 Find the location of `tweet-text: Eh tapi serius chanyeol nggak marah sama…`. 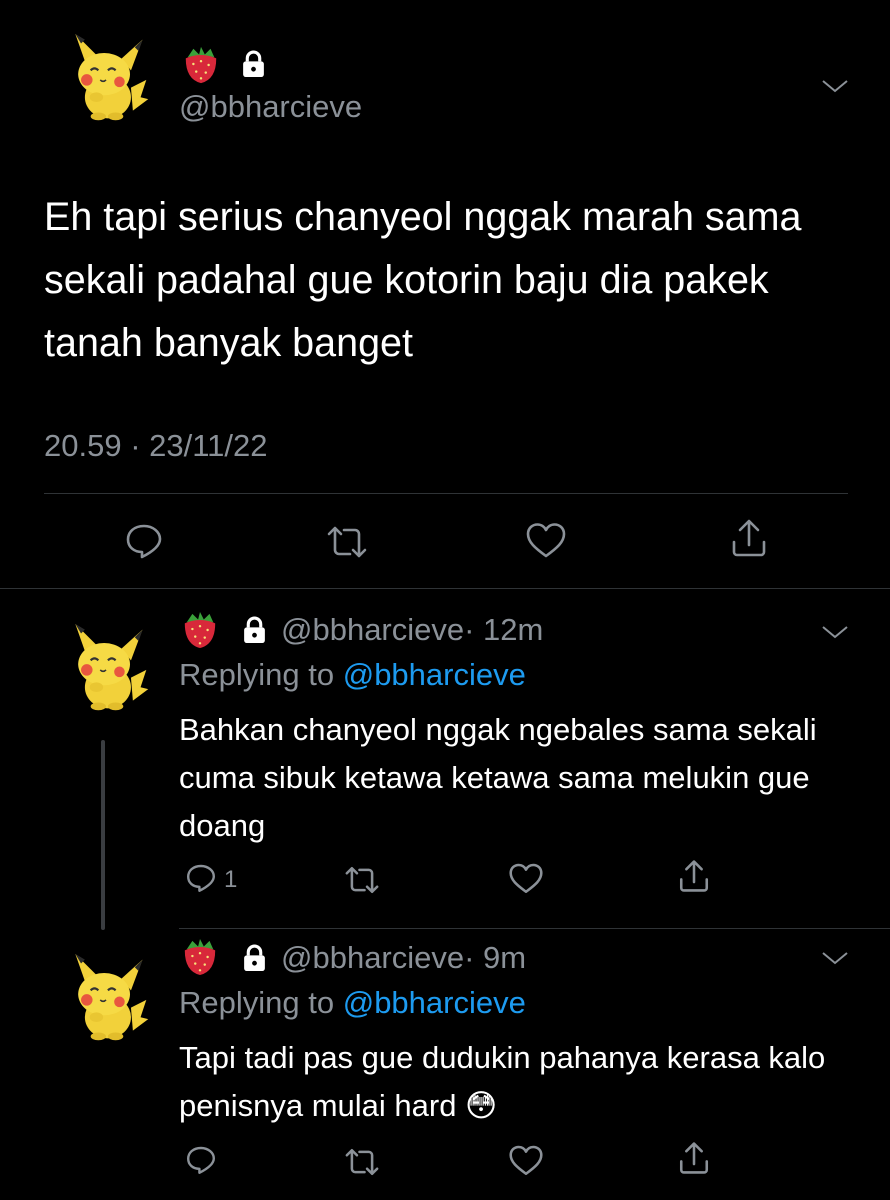

tweet-text: Eh tapi serius chanyeol nggak marah sama… is located at coordinates (423, 280).